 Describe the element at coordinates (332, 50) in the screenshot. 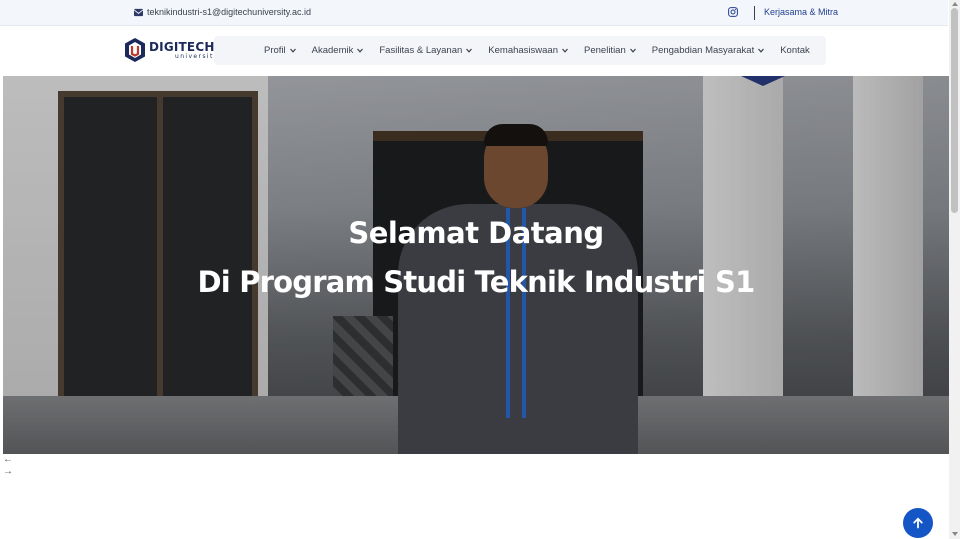

I see `nav-item-label: Akademik` at that location.